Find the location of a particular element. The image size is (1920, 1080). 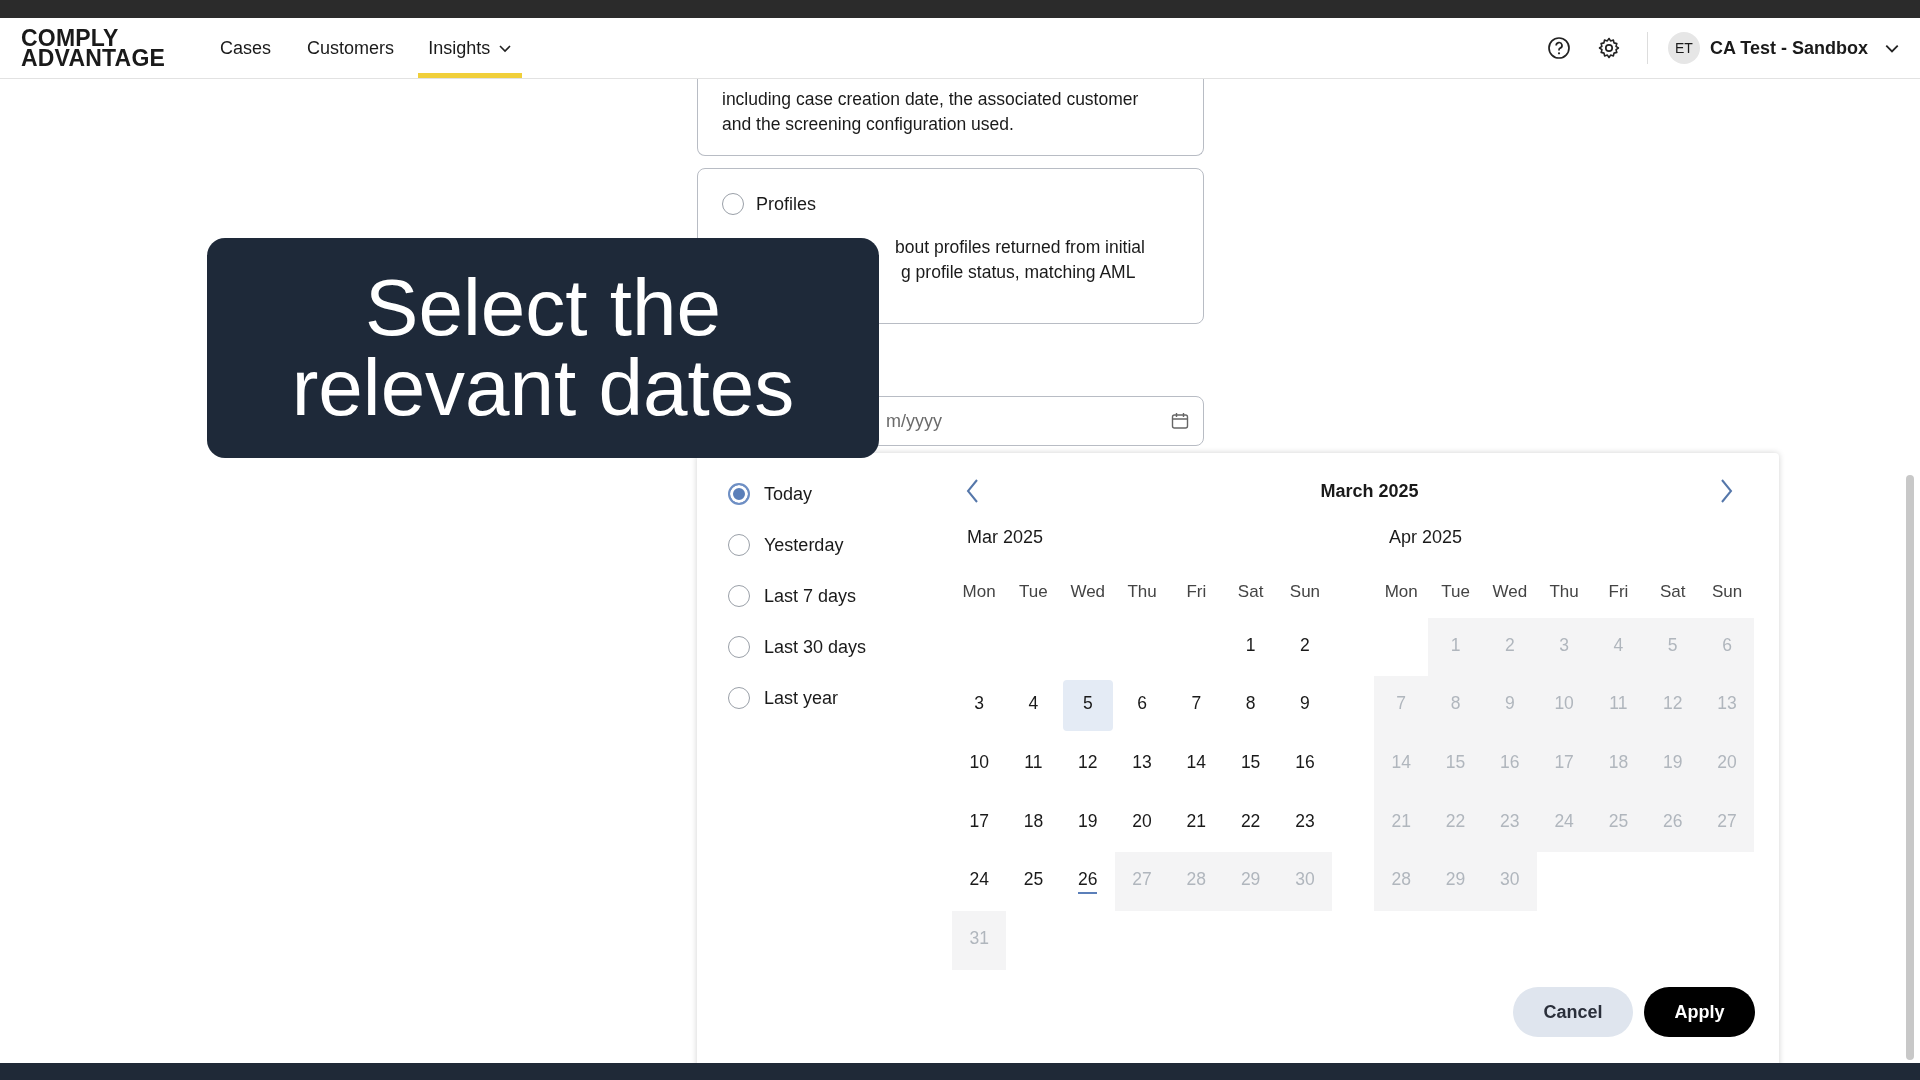

calendar-day: 10 is located at coordinates (979, 764).